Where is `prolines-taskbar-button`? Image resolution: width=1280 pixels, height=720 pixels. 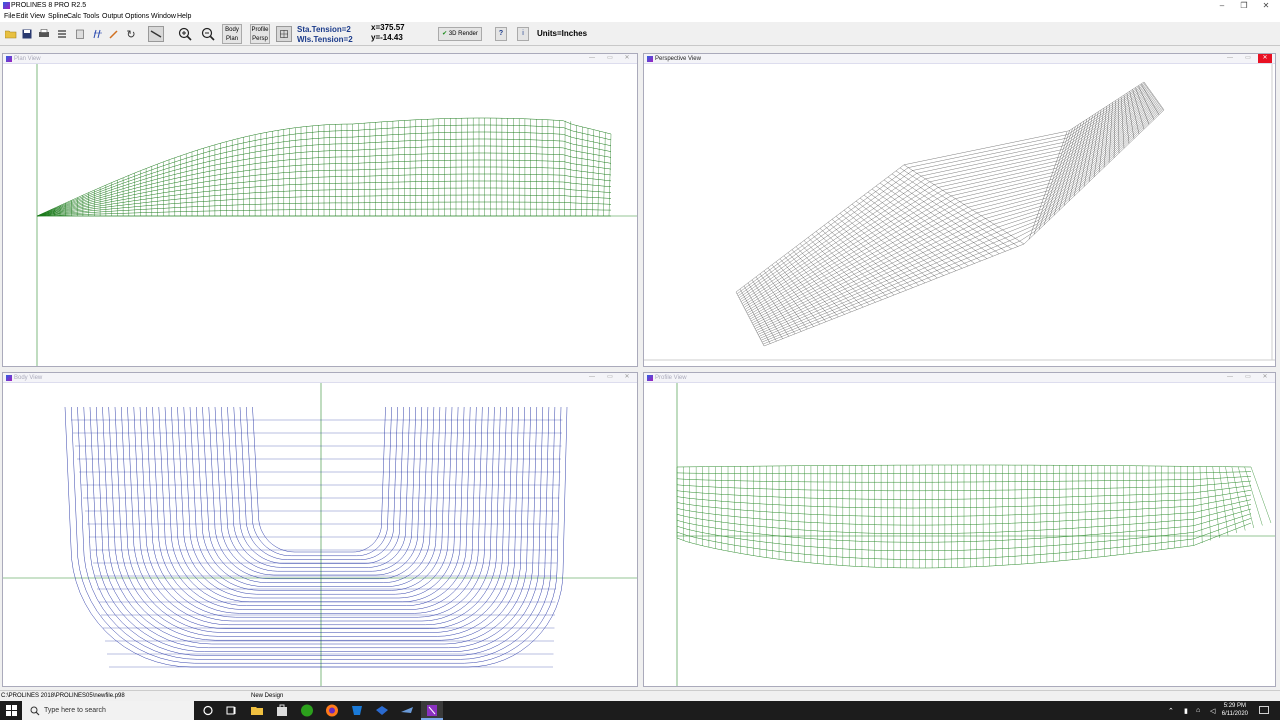
prolines-taskbar-button is located at coordinates (432, 710).